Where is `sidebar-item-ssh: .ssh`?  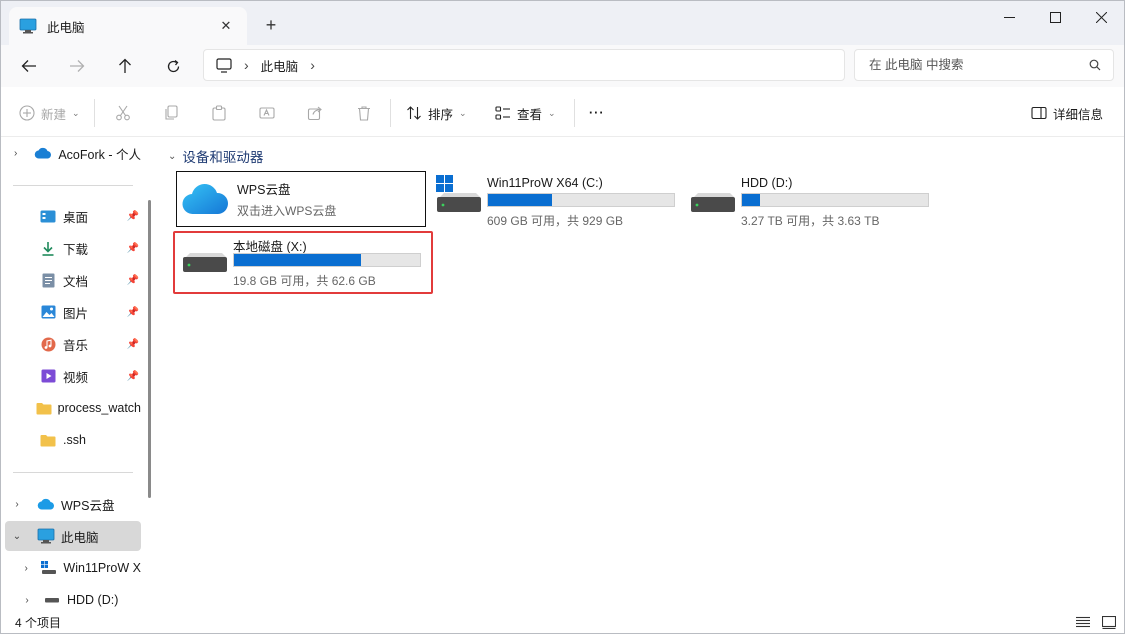
sidebar-item-ssh: .ssh is located at coordinates (73, 440).